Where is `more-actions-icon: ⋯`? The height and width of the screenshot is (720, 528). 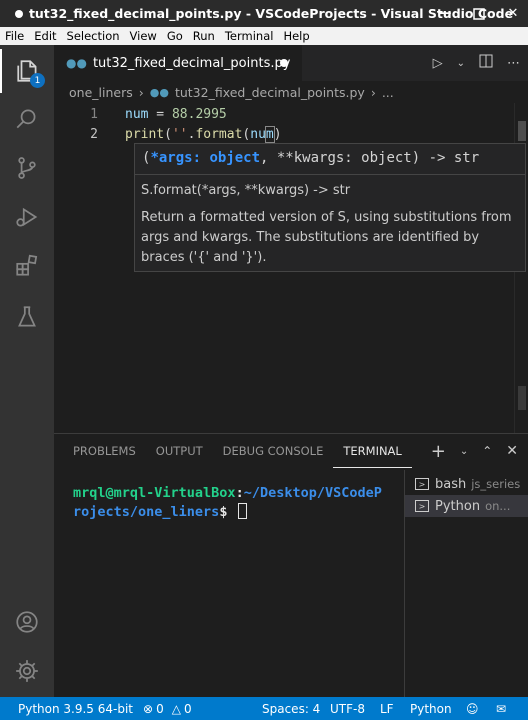
more-actions-icon: ⋯ is located at coordinates (513, 63).